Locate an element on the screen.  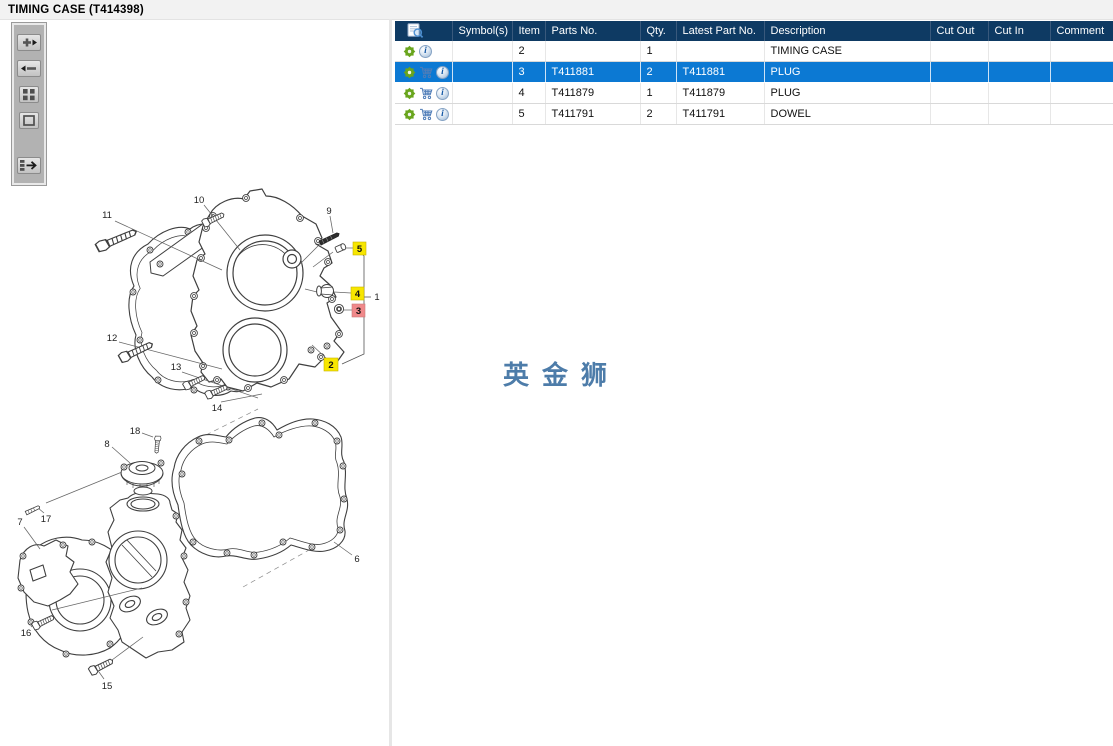
callout-14: 14 is located at coordinates (217, 408).